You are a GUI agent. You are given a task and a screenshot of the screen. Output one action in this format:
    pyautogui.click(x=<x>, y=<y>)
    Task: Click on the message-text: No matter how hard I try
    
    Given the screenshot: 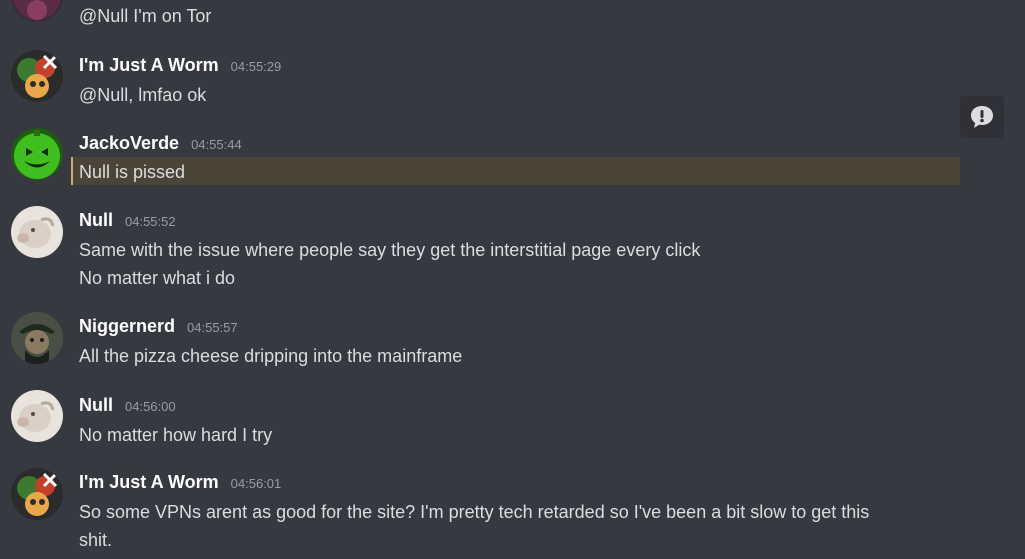 What is the action you would take?
    pyautogui.click(x=176, y=435)
    